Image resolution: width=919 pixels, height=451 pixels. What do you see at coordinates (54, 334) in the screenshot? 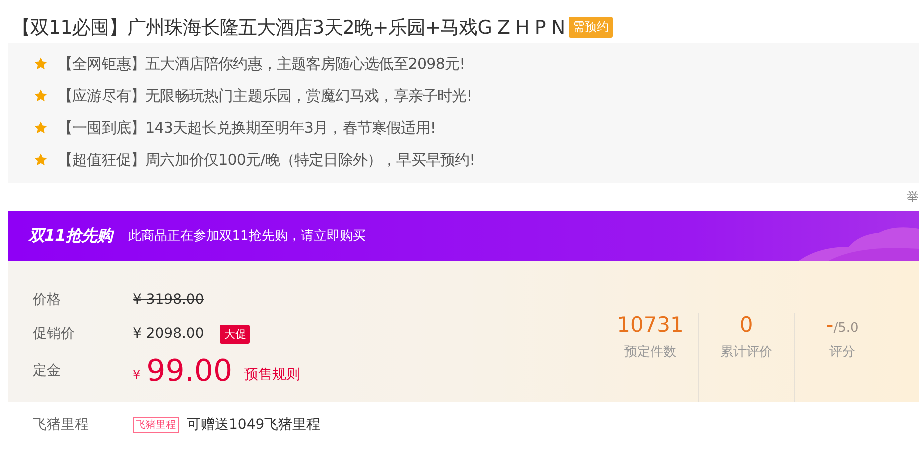
I see `promo-price-label: 促销价` at bounding box center [54, 334].